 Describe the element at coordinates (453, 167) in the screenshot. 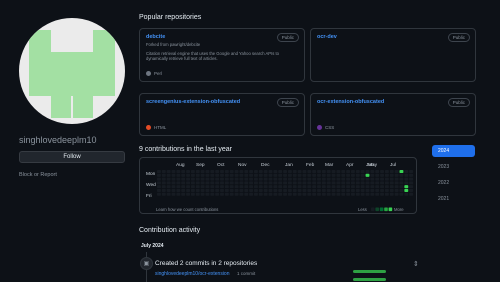

I see `year-button-2023: 2023` at that location.